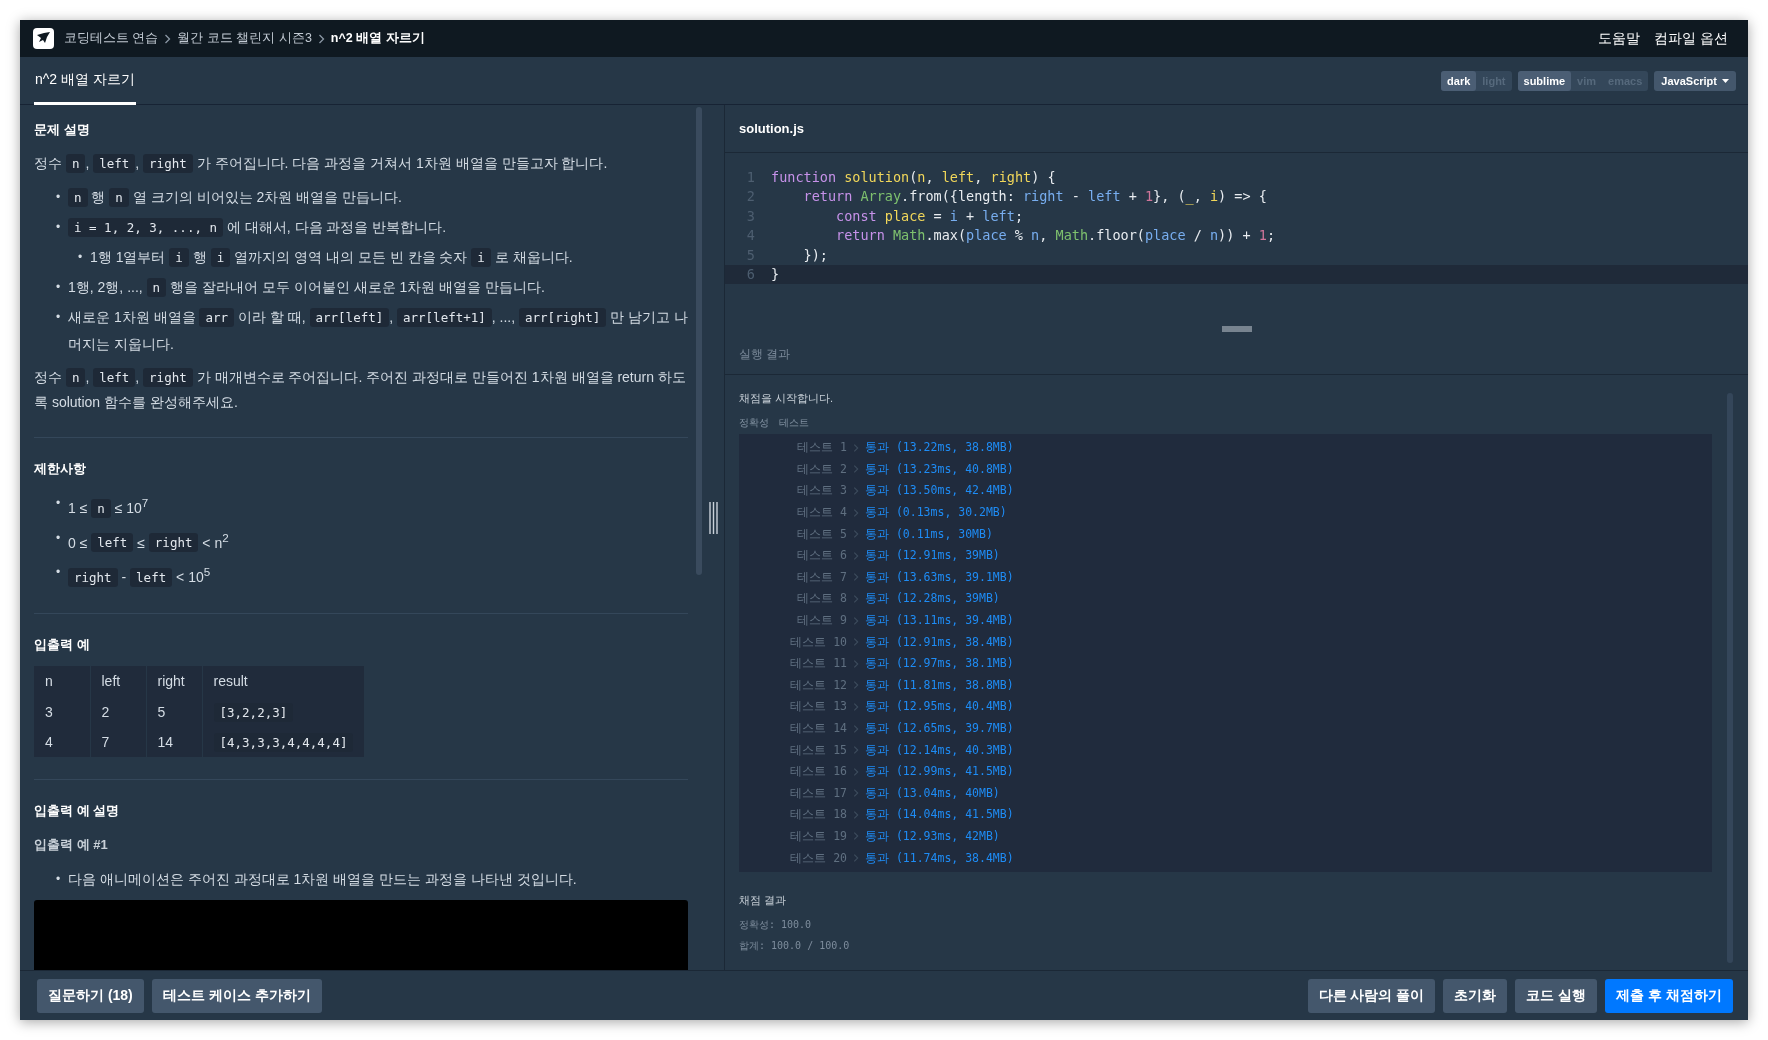 This screenshot has width=1768, height=1040. Describe the element at coordinates (321, 164) in the screenshot. I see `paragraph: 정수 n , left , right 가 주어집니다. 다음 과정을 거쳐서 1차원 배열을 만들고자 합니다.` at that location.